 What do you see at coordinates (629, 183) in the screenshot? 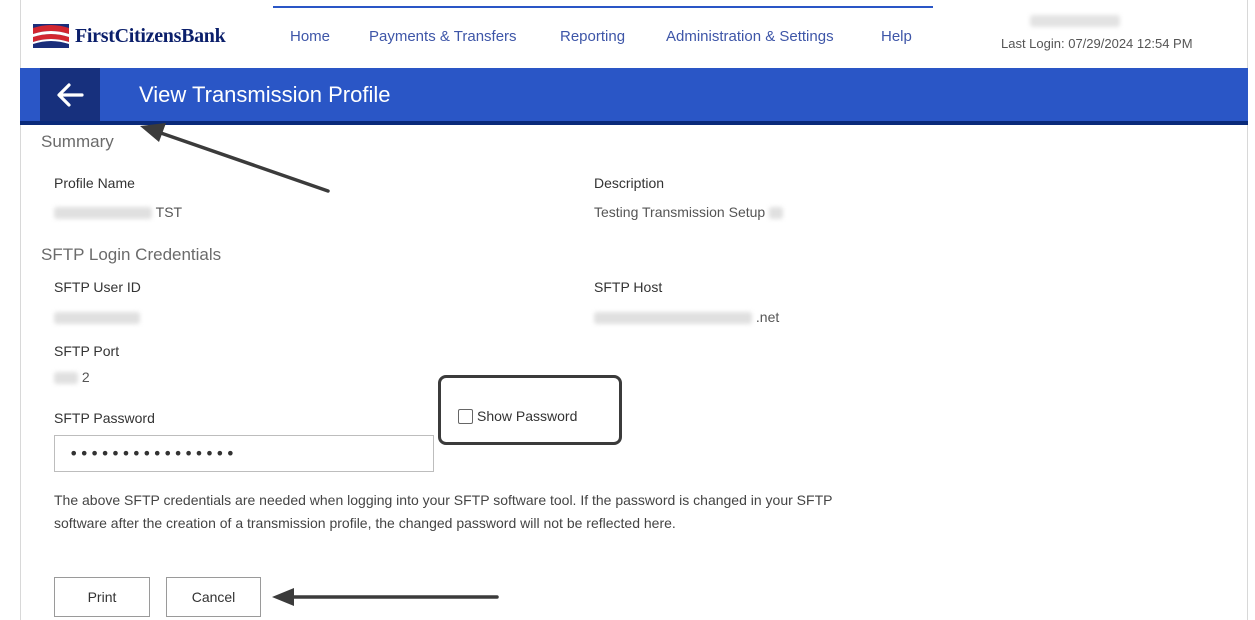
I see `description-label: Description` at bounding box center [629, 183].